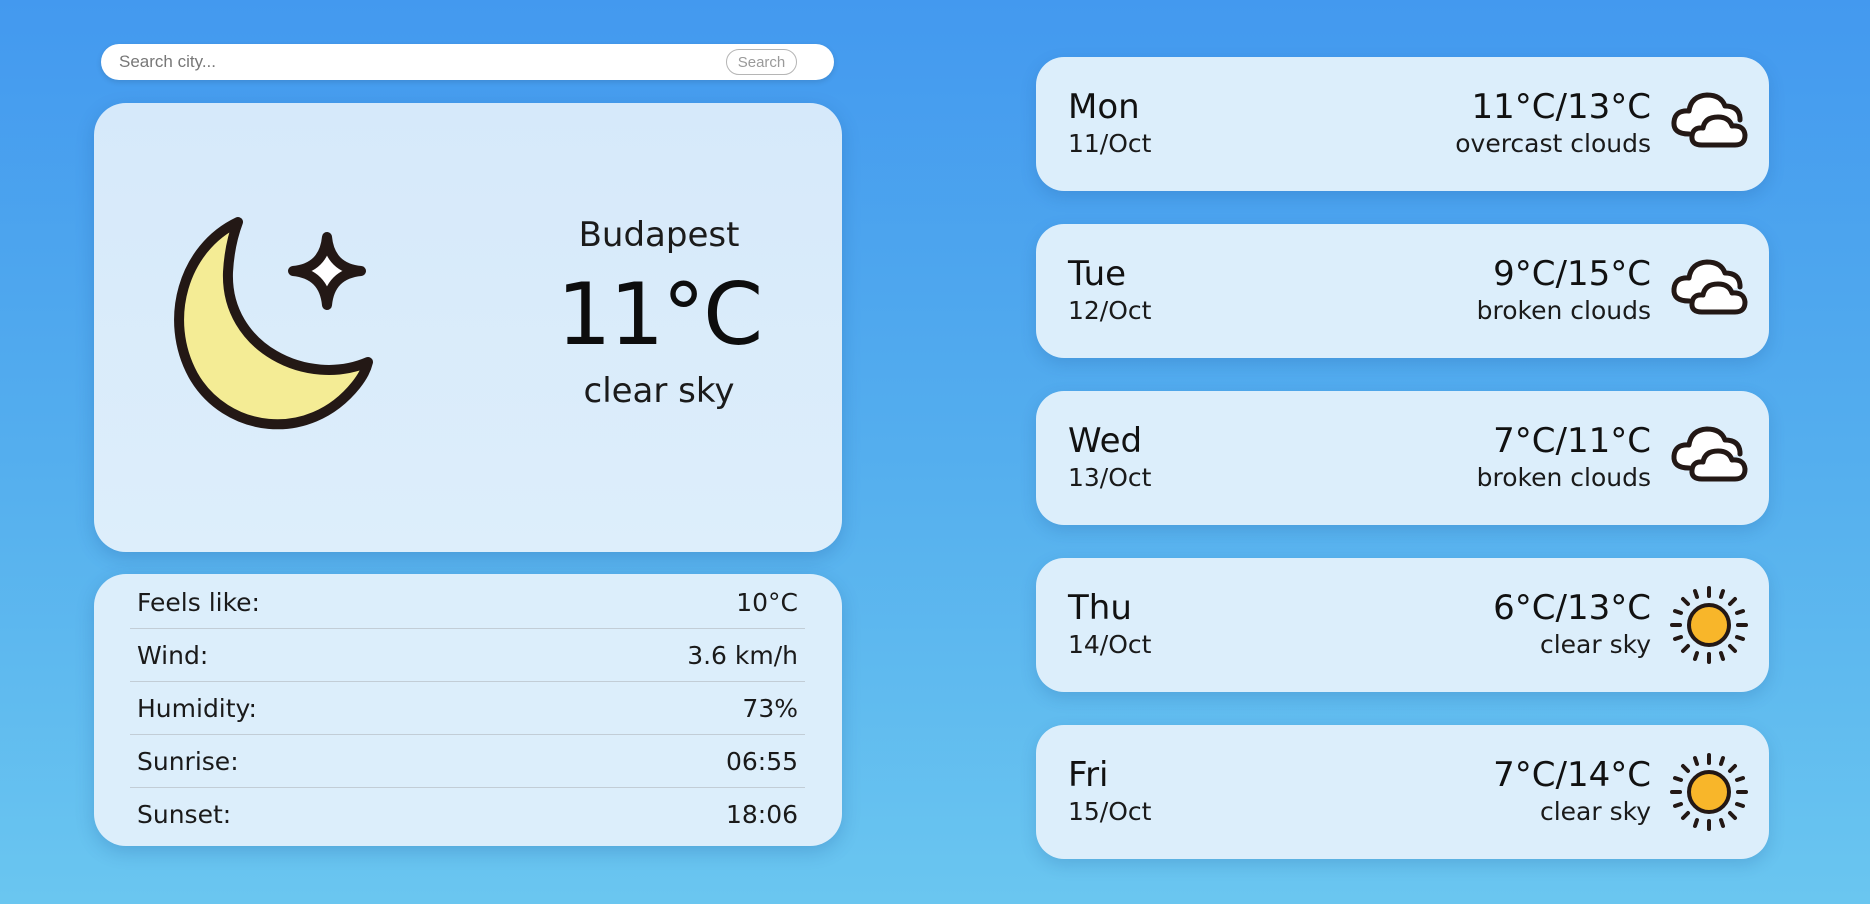 This screenshot has width=1870, height=904. Describe the element at coordinates (659, 391) in the screenshot. I see `current-description: clear sky` at that location.